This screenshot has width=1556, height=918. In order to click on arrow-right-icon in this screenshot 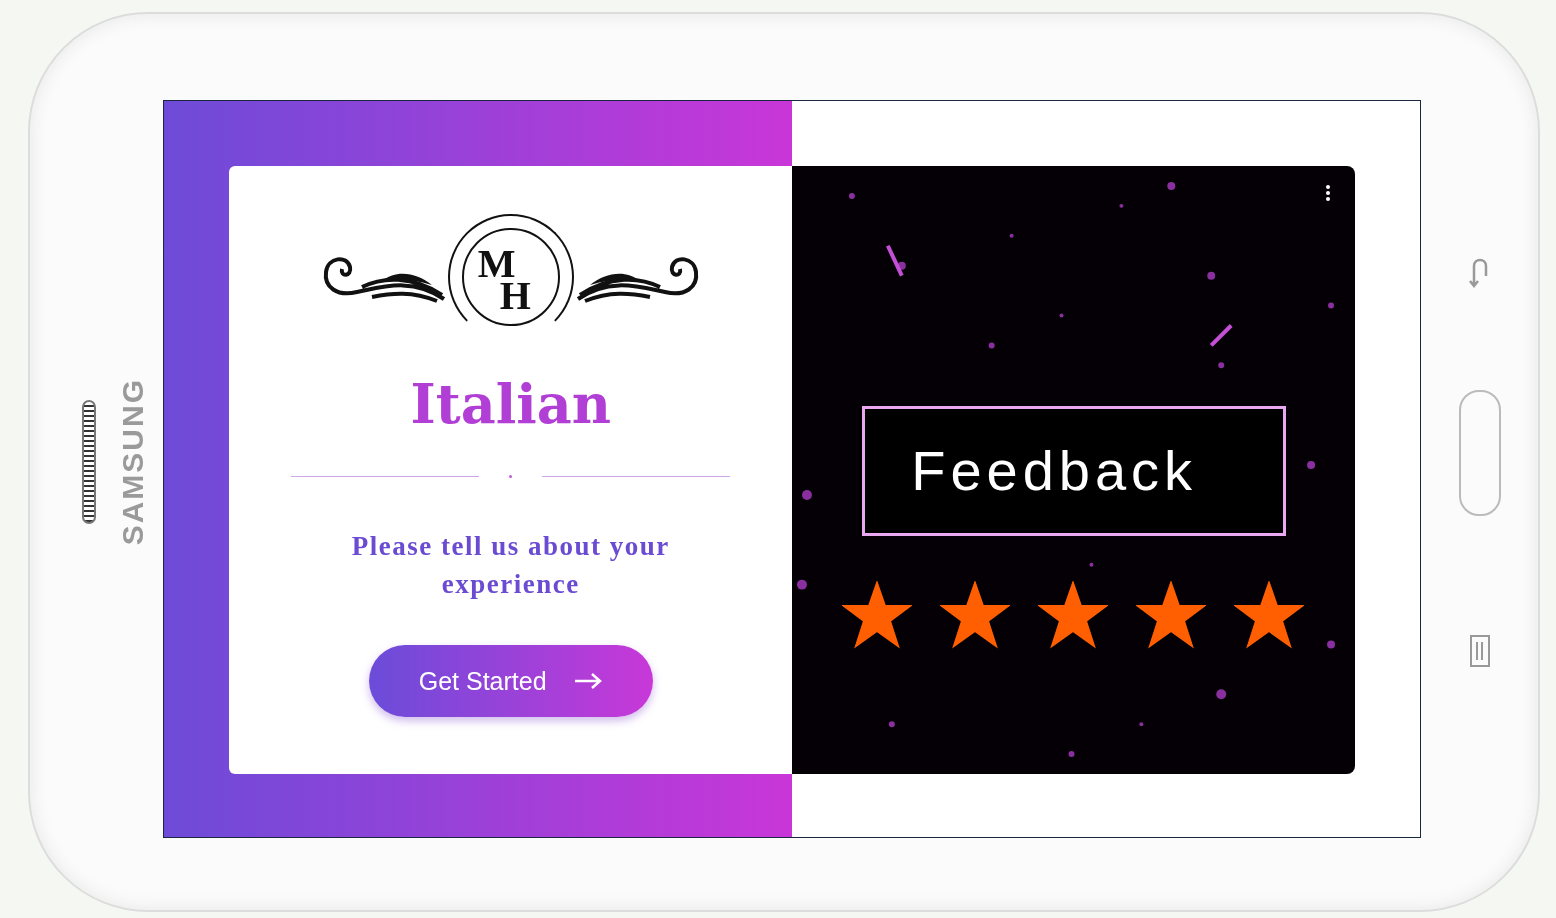, I will do `click(587, 681)`.